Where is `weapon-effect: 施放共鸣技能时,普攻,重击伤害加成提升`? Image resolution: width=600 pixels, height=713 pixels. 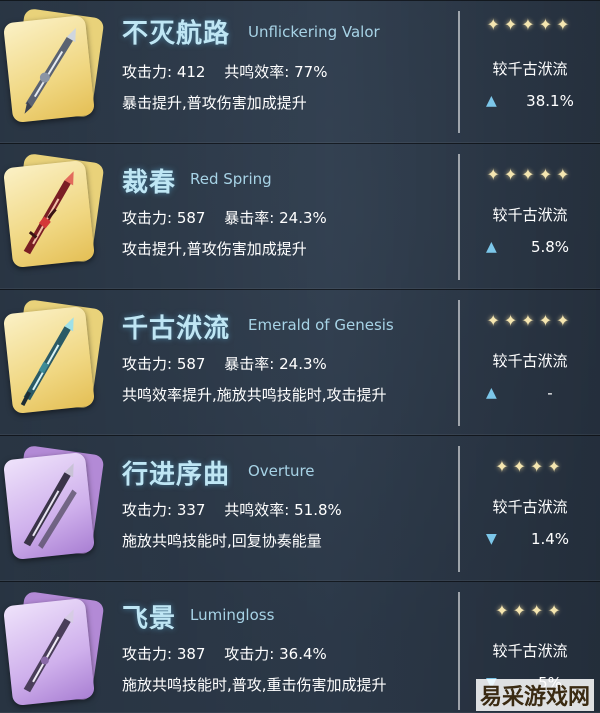 weapon-effect: 施放共鸣技能时,普攻,重击伤害加成提升 is located at coordinates (254, 685).